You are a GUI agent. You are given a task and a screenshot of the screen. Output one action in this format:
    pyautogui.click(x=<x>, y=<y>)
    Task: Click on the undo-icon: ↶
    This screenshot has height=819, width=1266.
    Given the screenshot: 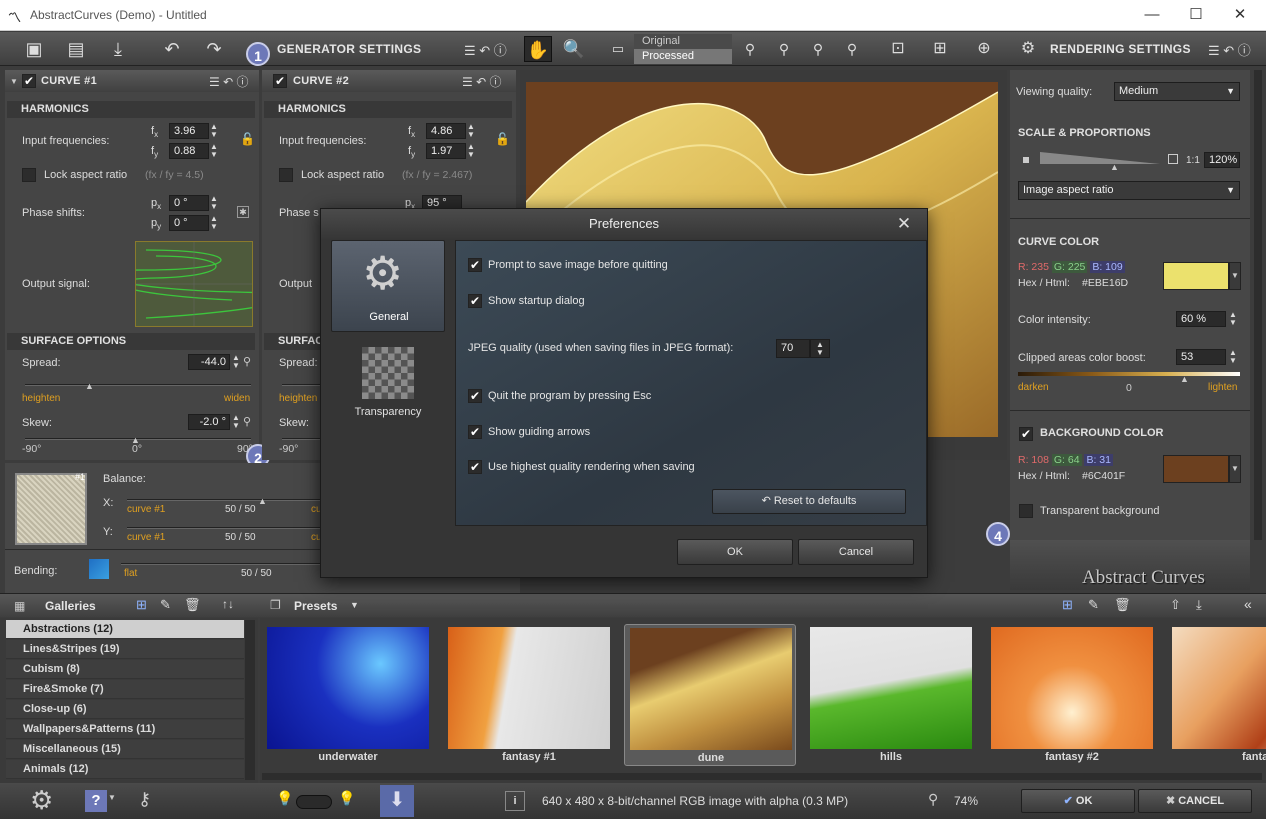 What is the action you would take?
    pyautogui.click(x=172, y=49)
    